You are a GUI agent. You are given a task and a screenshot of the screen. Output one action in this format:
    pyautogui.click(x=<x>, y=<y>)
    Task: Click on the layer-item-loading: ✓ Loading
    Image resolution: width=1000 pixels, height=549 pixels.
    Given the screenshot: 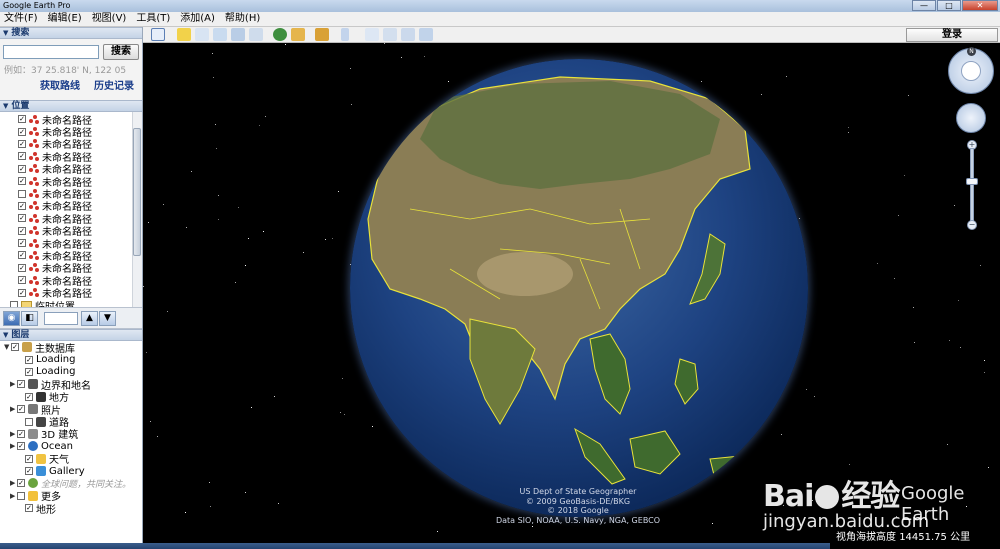 What is the action you would take?
    pyautogui.click(x=71, y=359)
    